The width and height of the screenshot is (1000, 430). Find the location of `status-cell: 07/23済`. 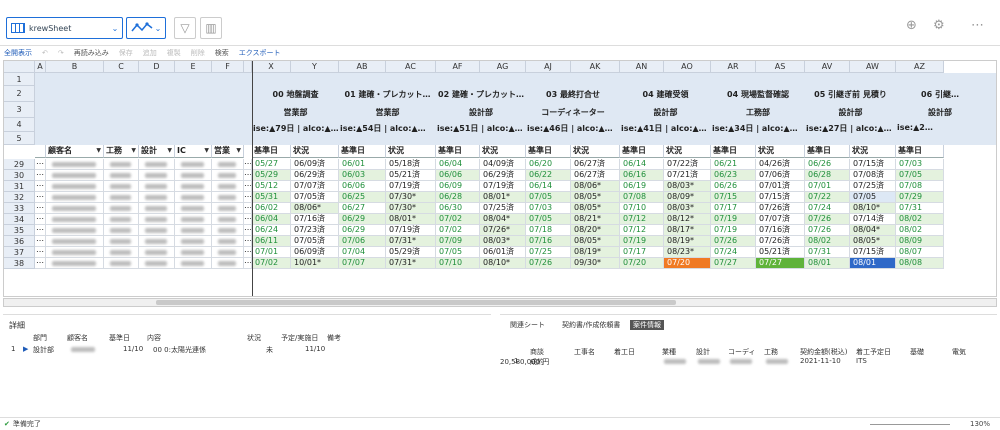

status-cell: 07/23済 is located at coordinates (315, 230).